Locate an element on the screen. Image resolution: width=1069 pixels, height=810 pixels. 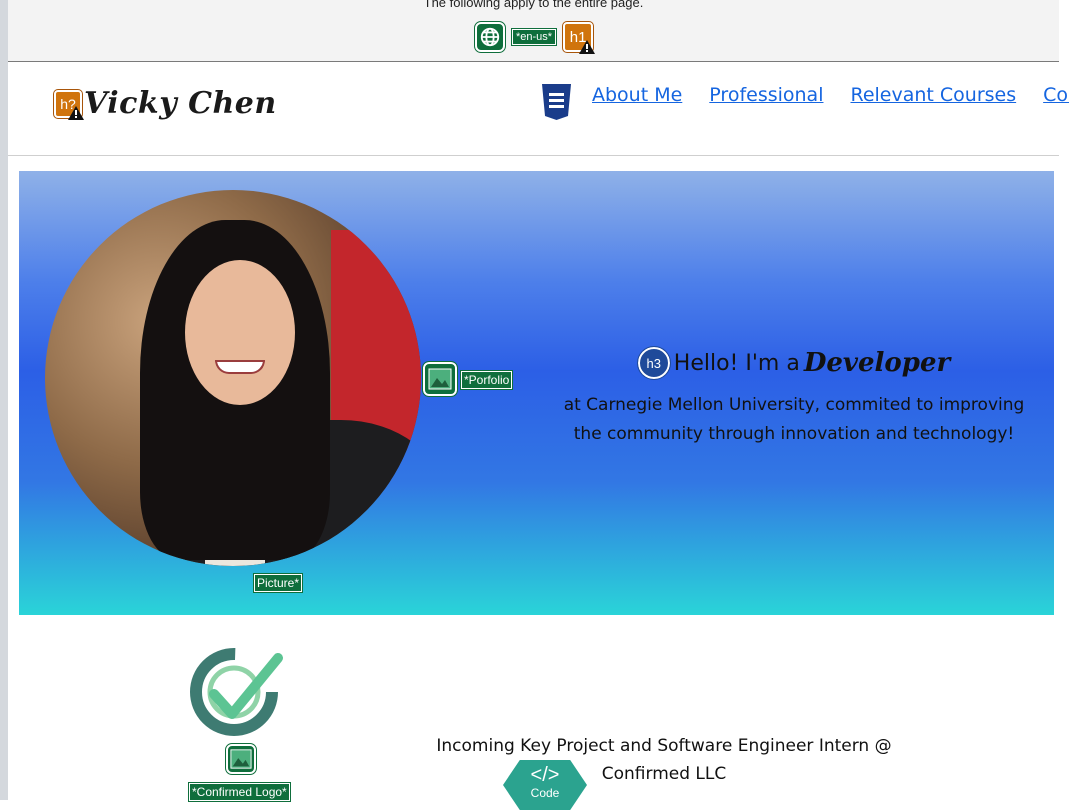
confirmed-logo-icon is located at coordinates (236, 692).